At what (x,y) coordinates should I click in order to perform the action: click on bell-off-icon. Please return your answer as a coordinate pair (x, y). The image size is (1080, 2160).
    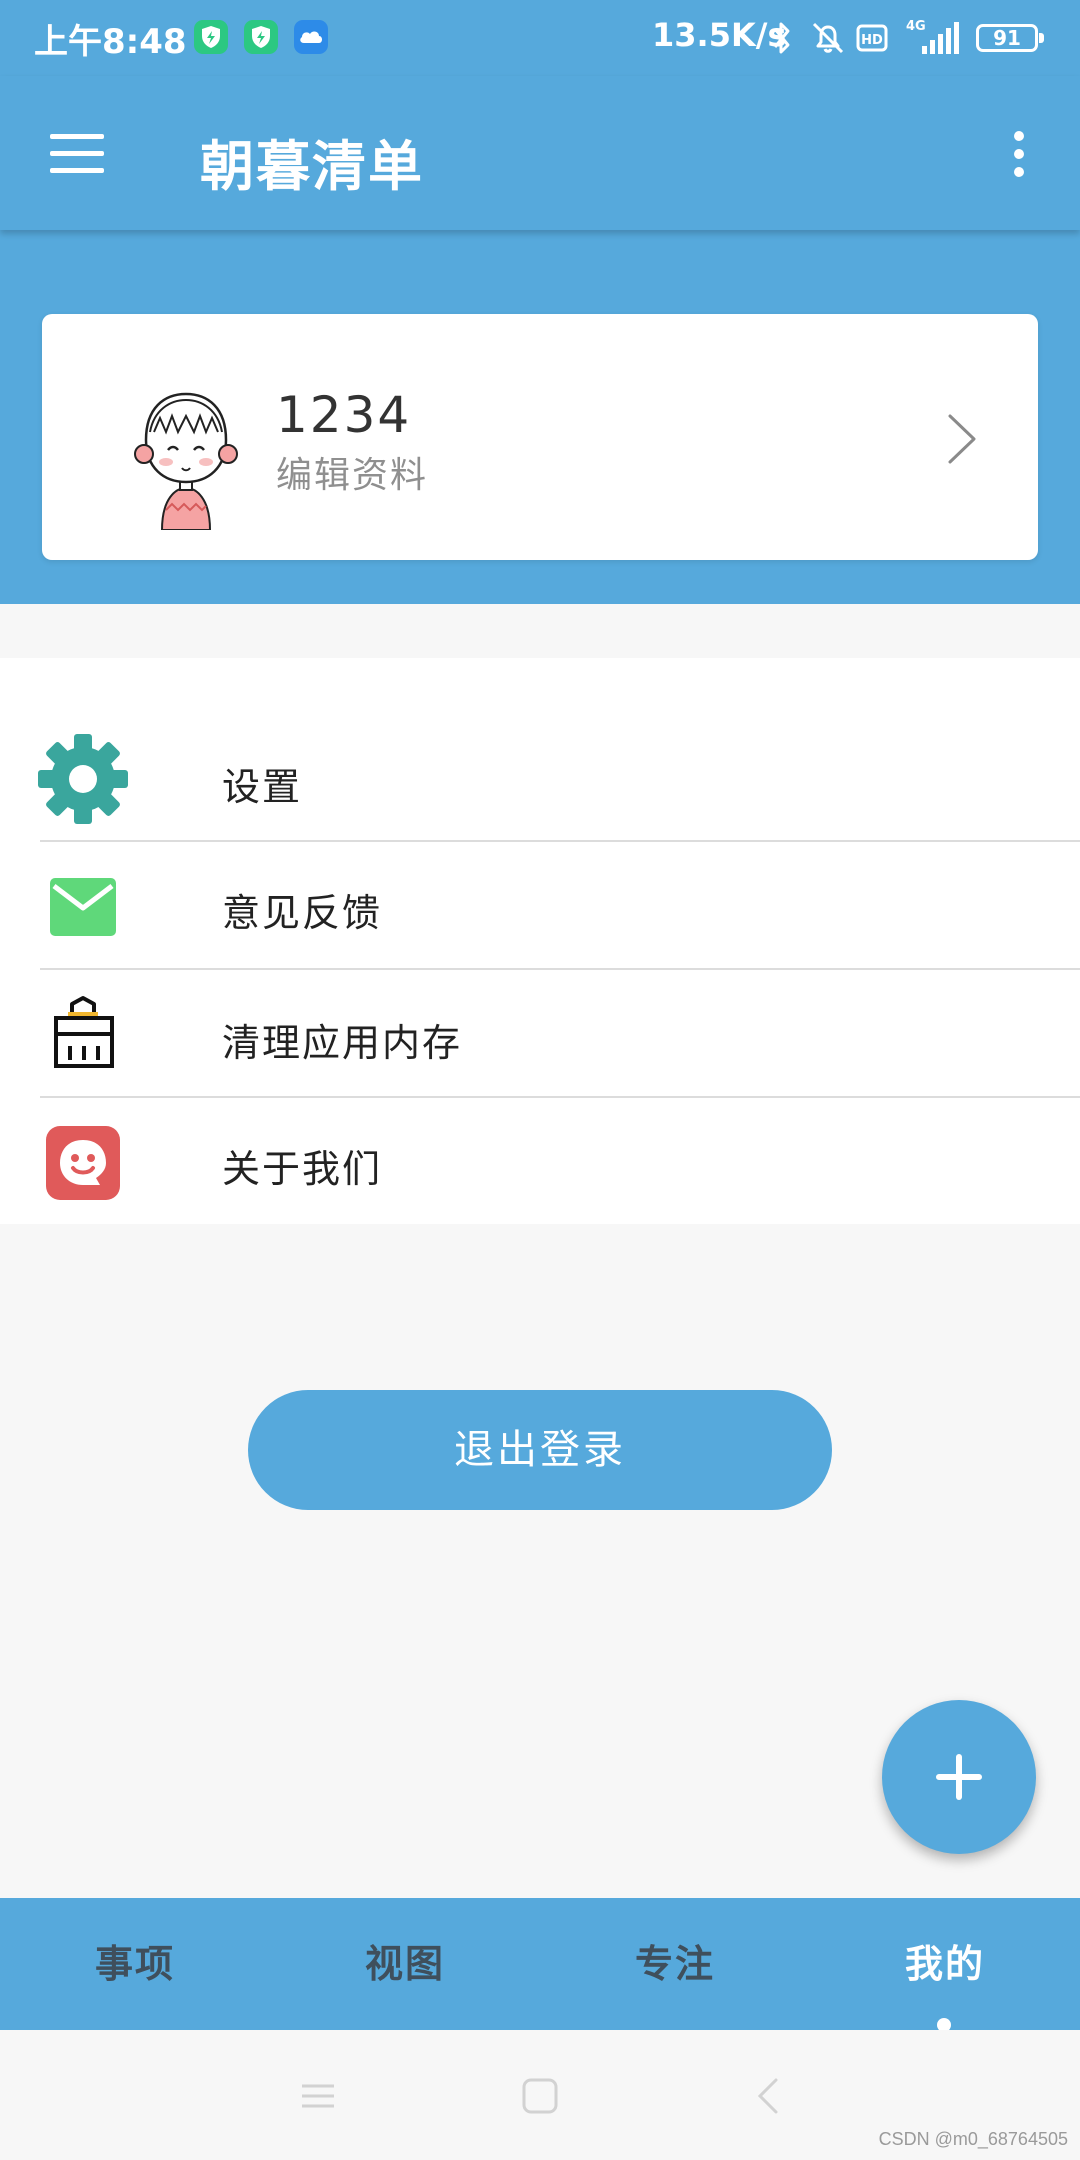
    Looking at the image, I should click on (828, 38).